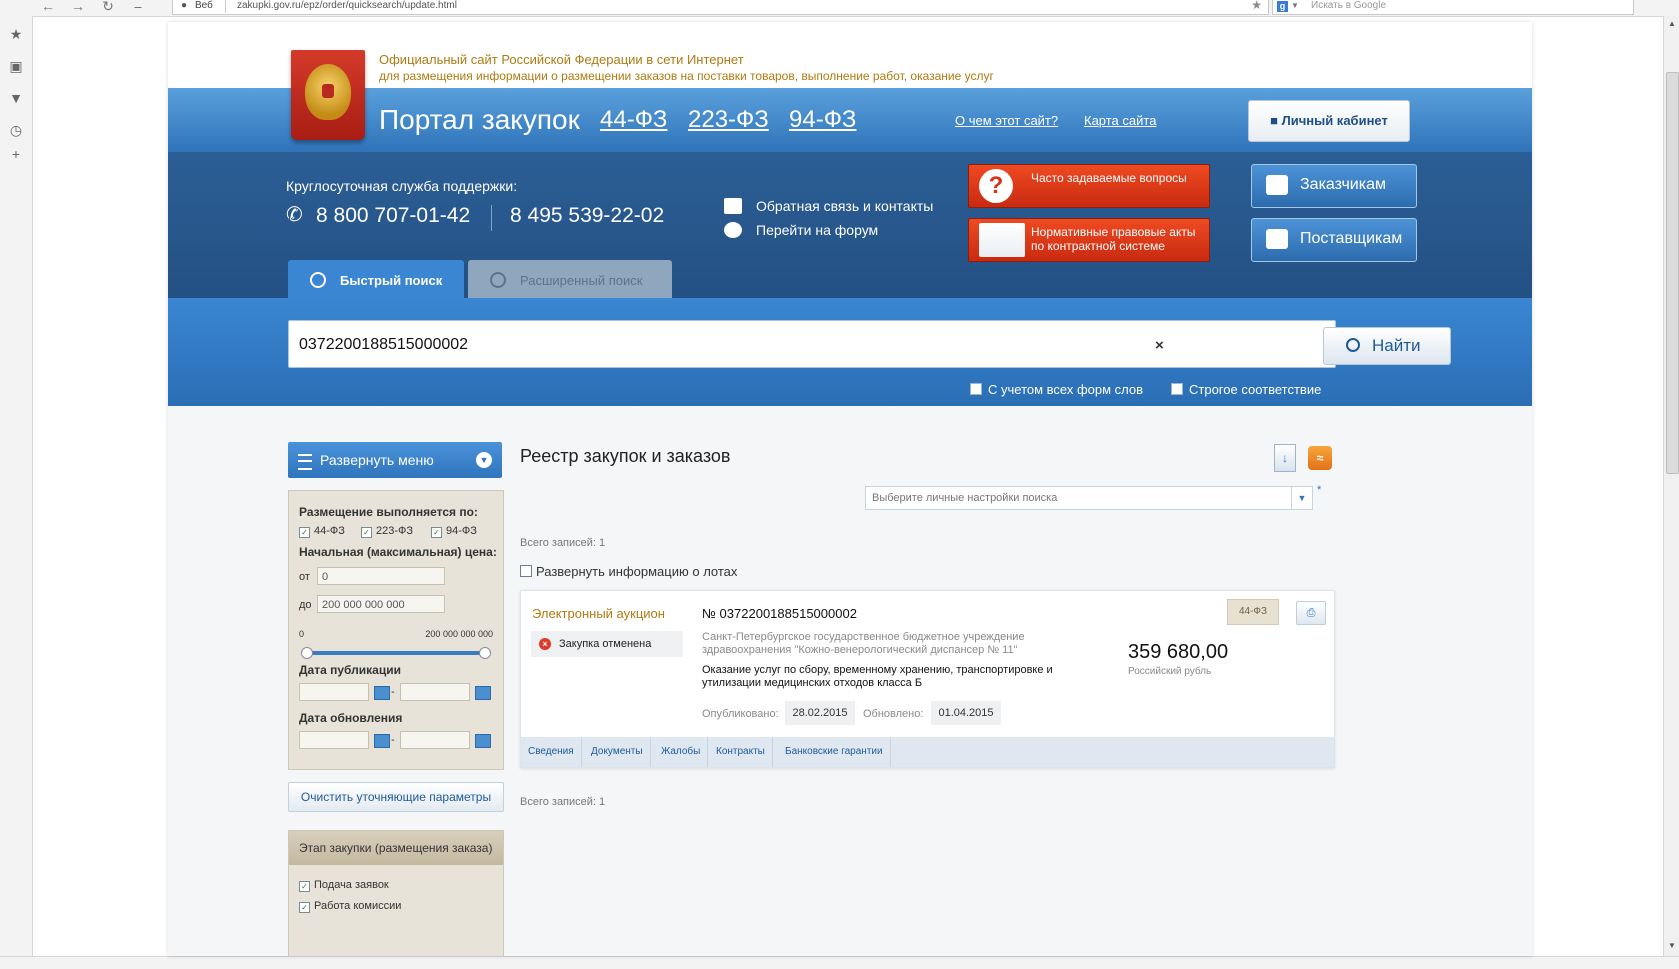 Image resolution: width=1679 pixels, height=969 pixels. Describe the element at coordinates (728, 120) in the screenshot. I see `law-223-link: 223-ФЗ` at that location.